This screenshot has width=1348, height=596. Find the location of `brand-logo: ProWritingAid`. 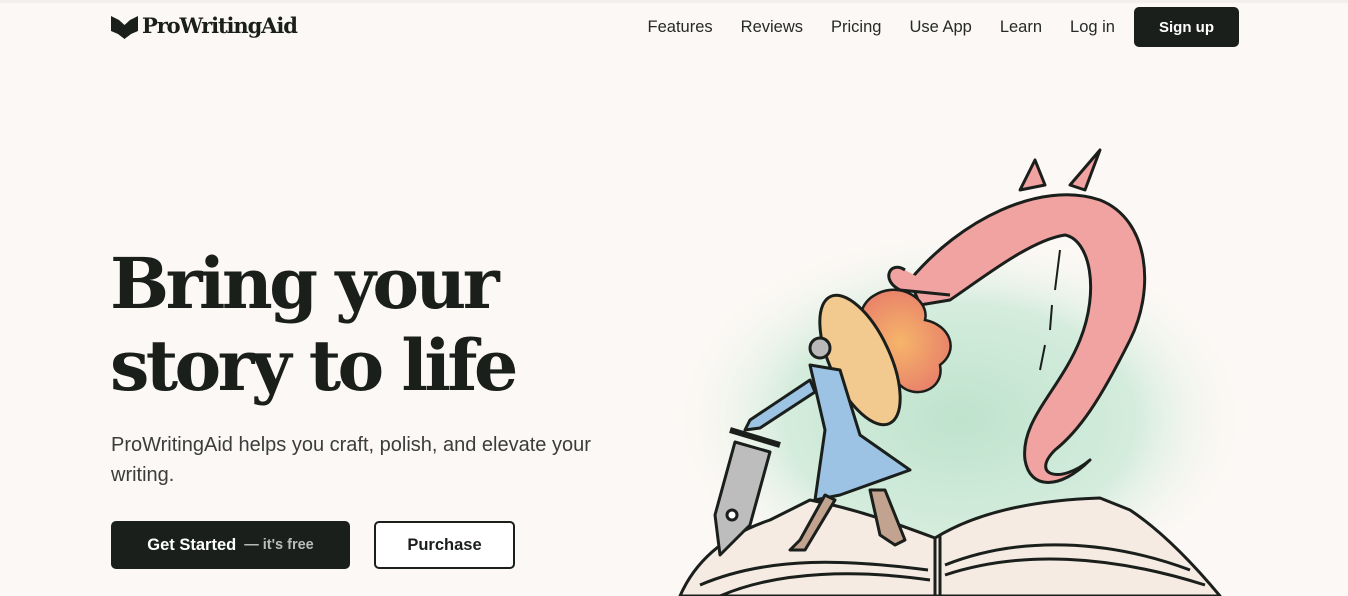

brand-logo: ProWritingAid is located at coordinates (204, 26).